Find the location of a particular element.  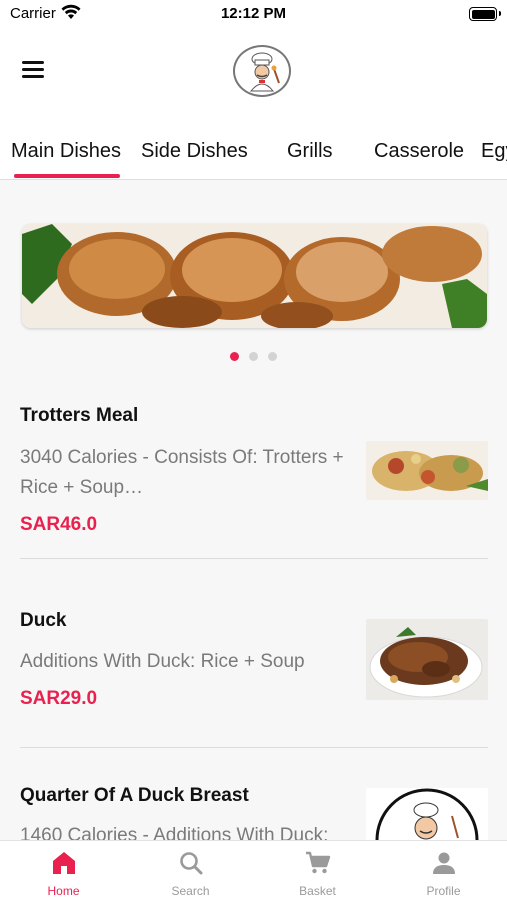

tab-egy: Egy is located at coordinates (494, 151).